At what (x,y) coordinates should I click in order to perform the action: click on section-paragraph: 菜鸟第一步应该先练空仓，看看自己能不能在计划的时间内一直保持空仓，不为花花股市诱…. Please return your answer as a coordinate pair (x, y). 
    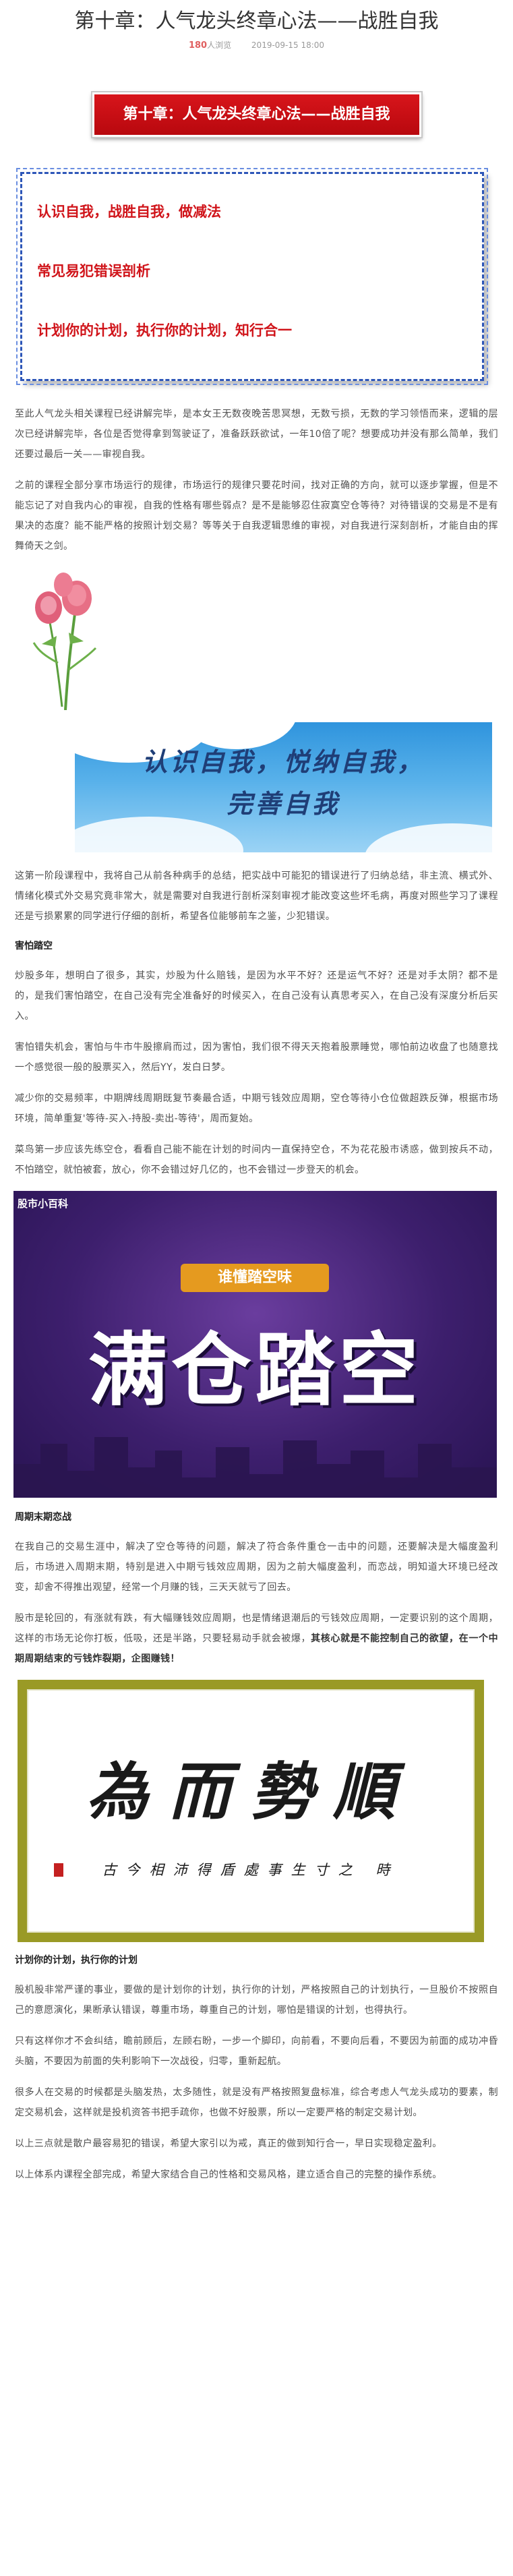
    Looking at the image, I should click on (256, 1159).